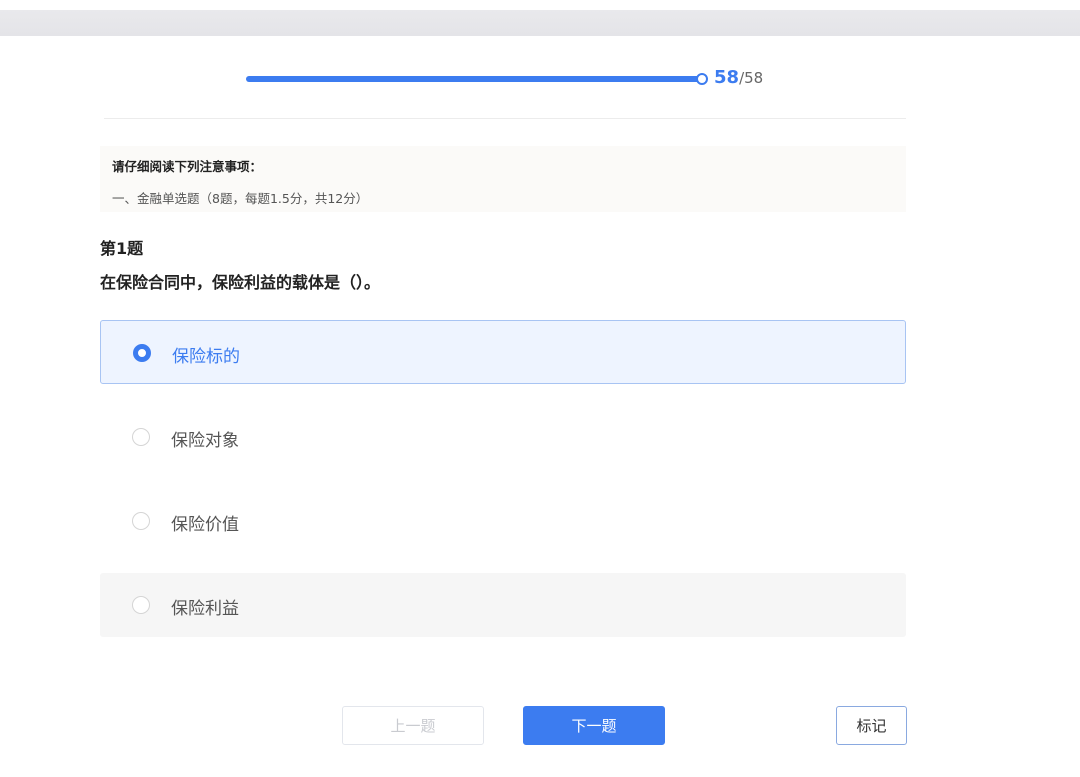  Describe the element at coordinates (503, 437) in the screenshot. I see `option-b: 保险对象` at that location.